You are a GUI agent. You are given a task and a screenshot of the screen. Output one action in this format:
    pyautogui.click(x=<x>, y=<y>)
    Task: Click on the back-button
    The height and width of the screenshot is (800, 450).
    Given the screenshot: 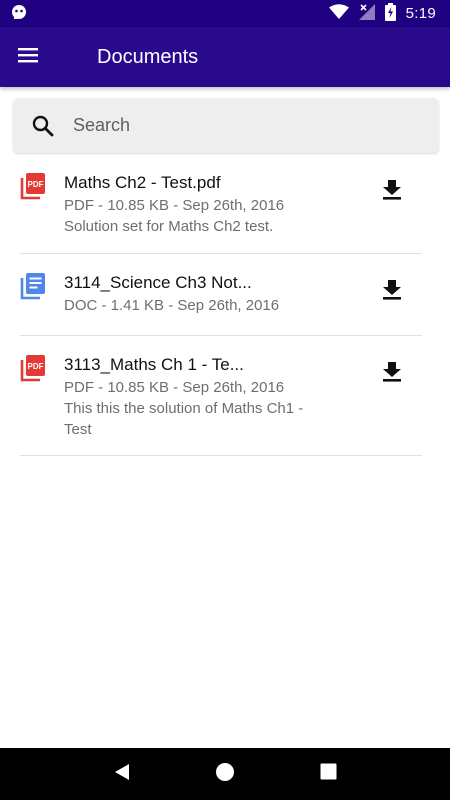 What is the action you would take?
    pyautogui.click(x=122, y=774)
    